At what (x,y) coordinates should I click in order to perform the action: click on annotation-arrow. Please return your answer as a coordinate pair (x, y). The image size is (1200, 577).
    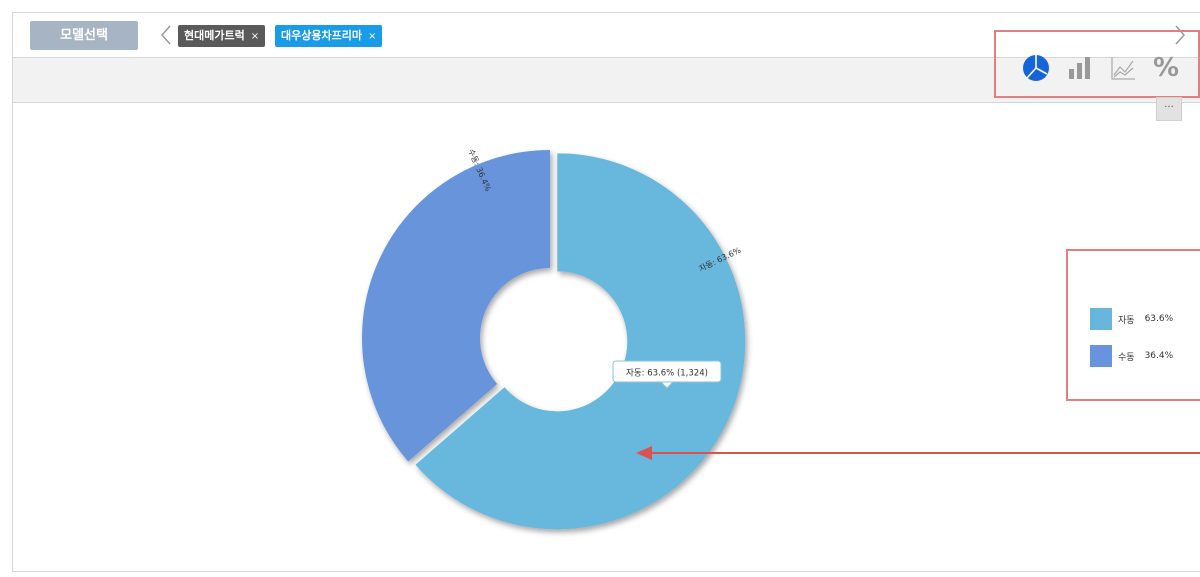
    Looking at the image, I should click on (918, 453).